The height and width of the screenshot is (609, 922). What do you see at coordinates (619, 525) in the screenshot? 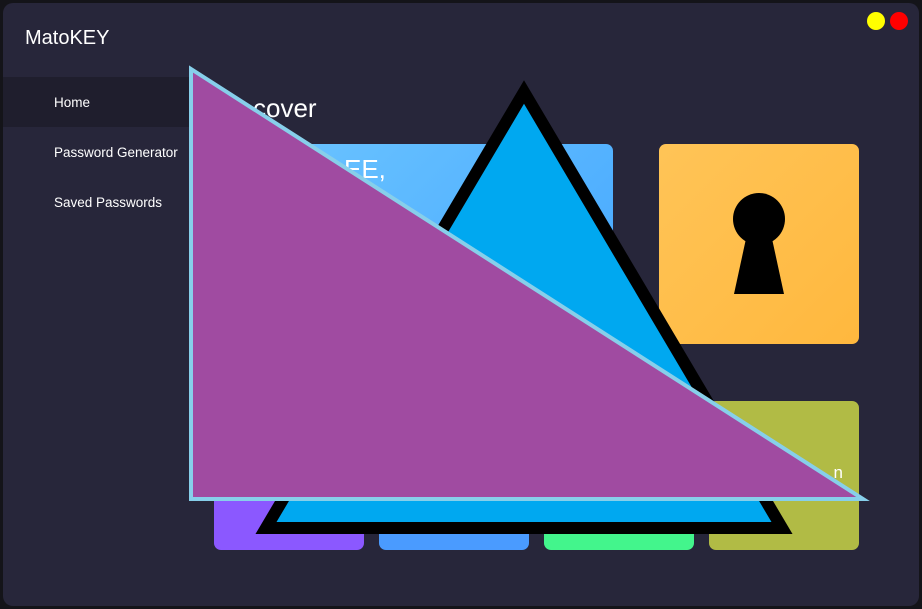
I see `tile-green` at bounding box center [619, 525].